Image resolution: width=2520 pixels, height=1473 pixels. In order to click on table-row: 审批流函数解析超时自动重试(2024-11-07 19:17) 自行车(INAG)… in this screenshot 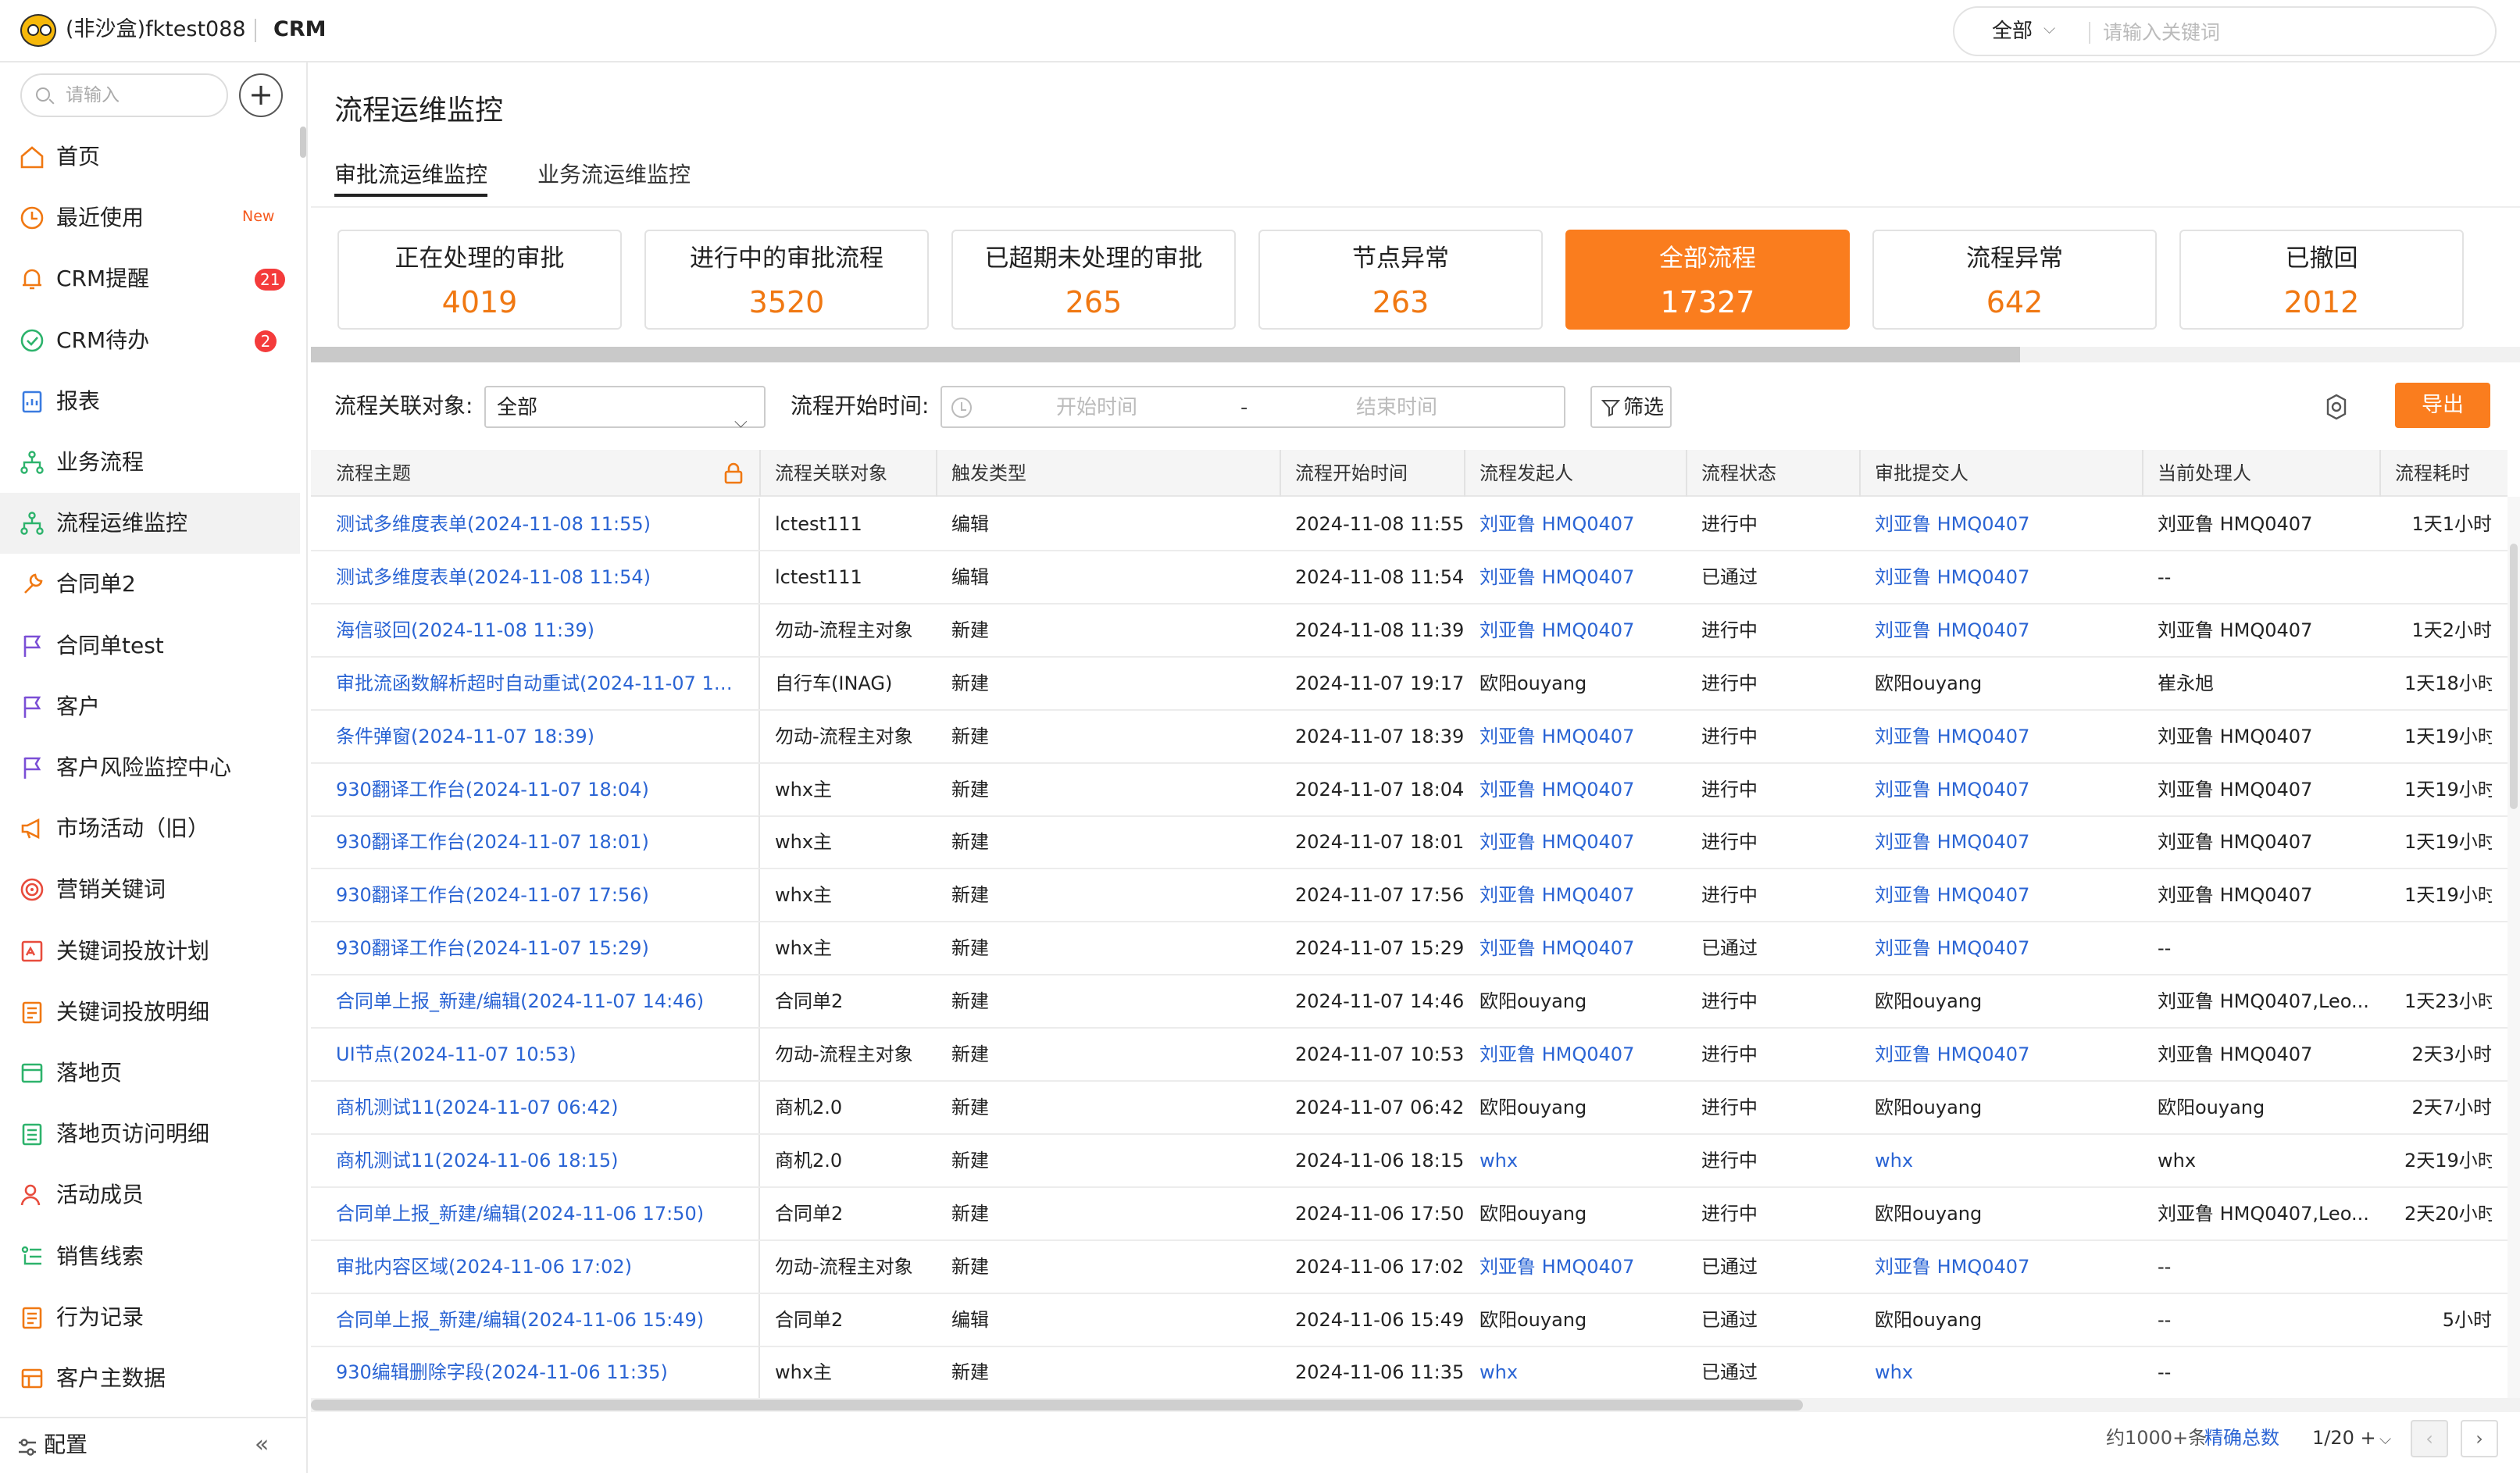, I will do `click(1409, 684)`.